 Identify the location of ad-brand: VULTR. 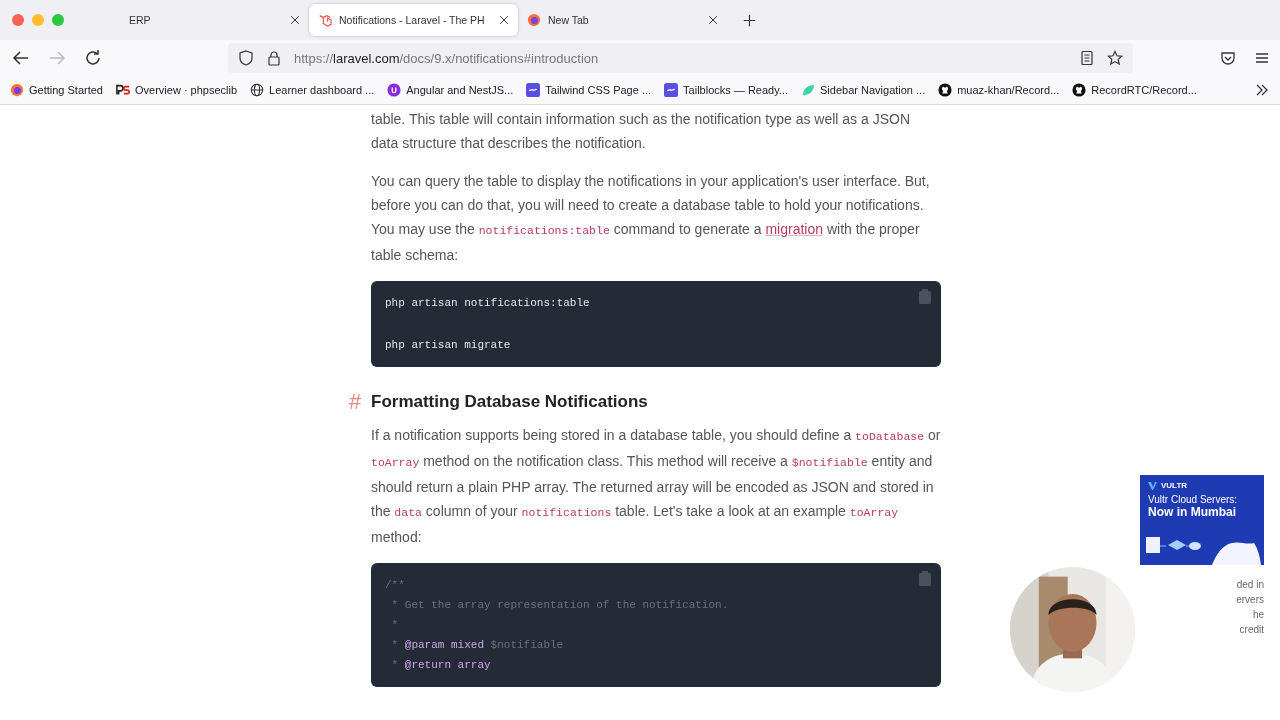
(1174, 485).